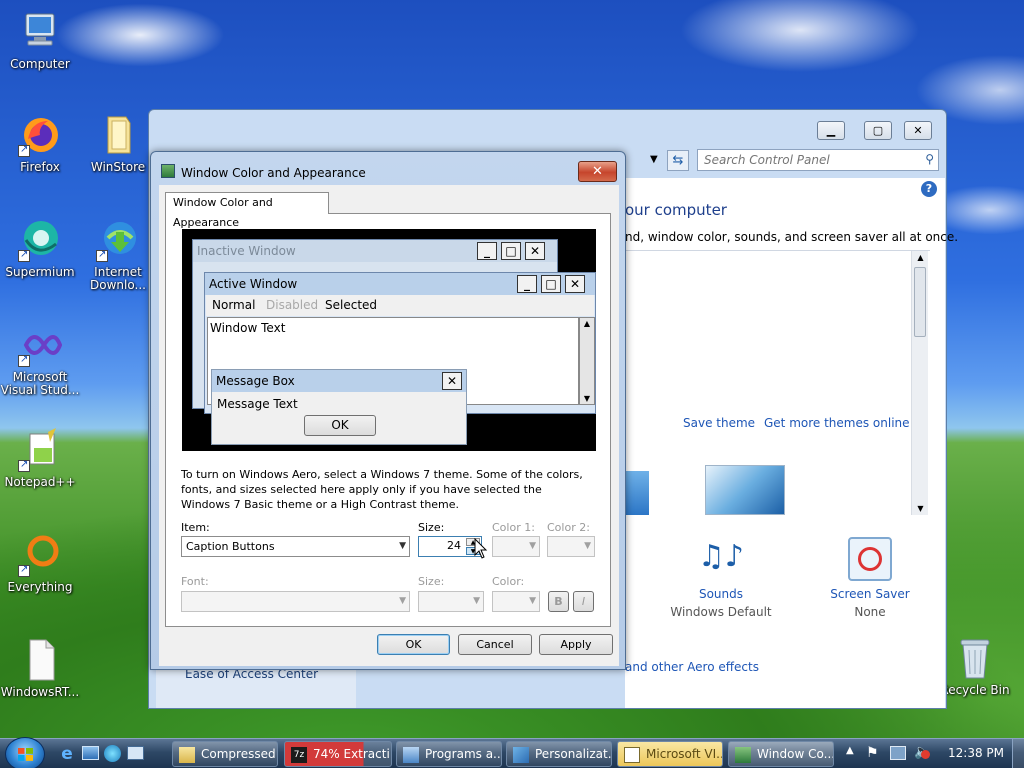 Image resolution: width=1024 pixels, height=768 pixels. I want to click on action-center-flag-icon: ⚑, so click(872, 753).